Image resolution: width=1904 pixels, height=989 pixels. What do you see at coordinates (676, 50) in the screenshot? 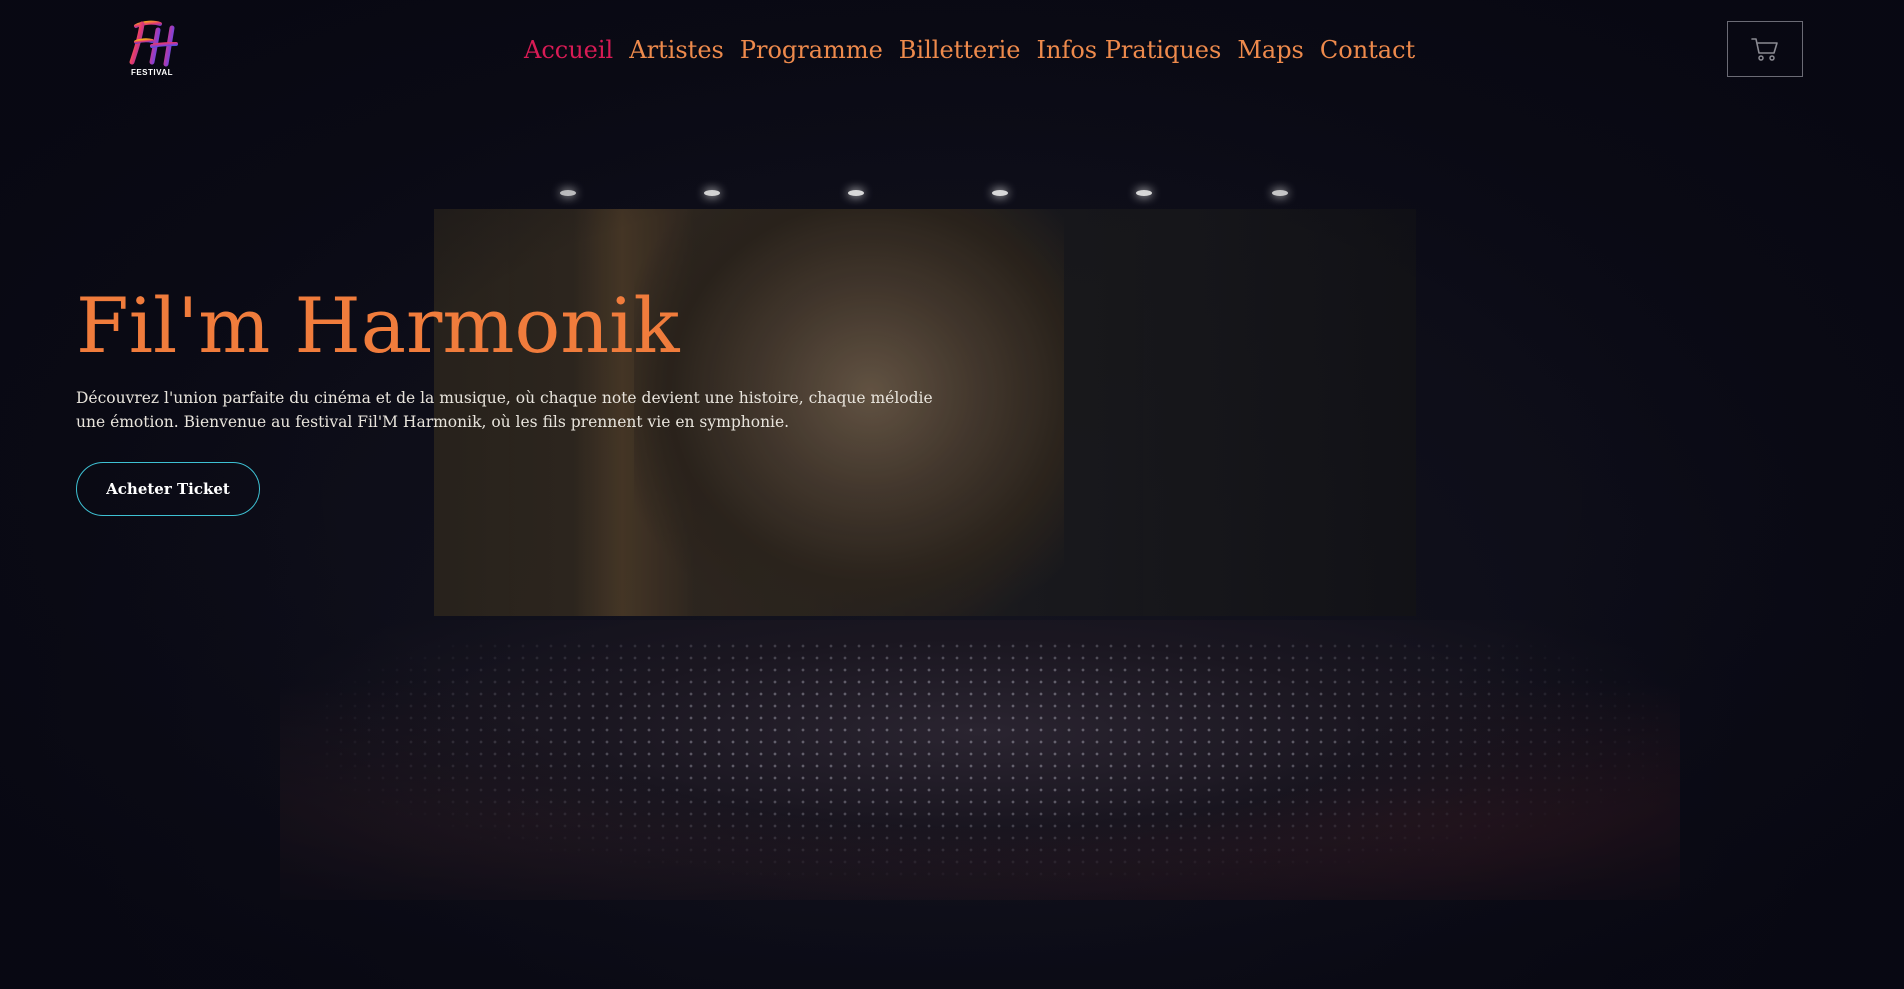
I see `nav-item-artistes: Artistes` at bounding box center [676, 50].